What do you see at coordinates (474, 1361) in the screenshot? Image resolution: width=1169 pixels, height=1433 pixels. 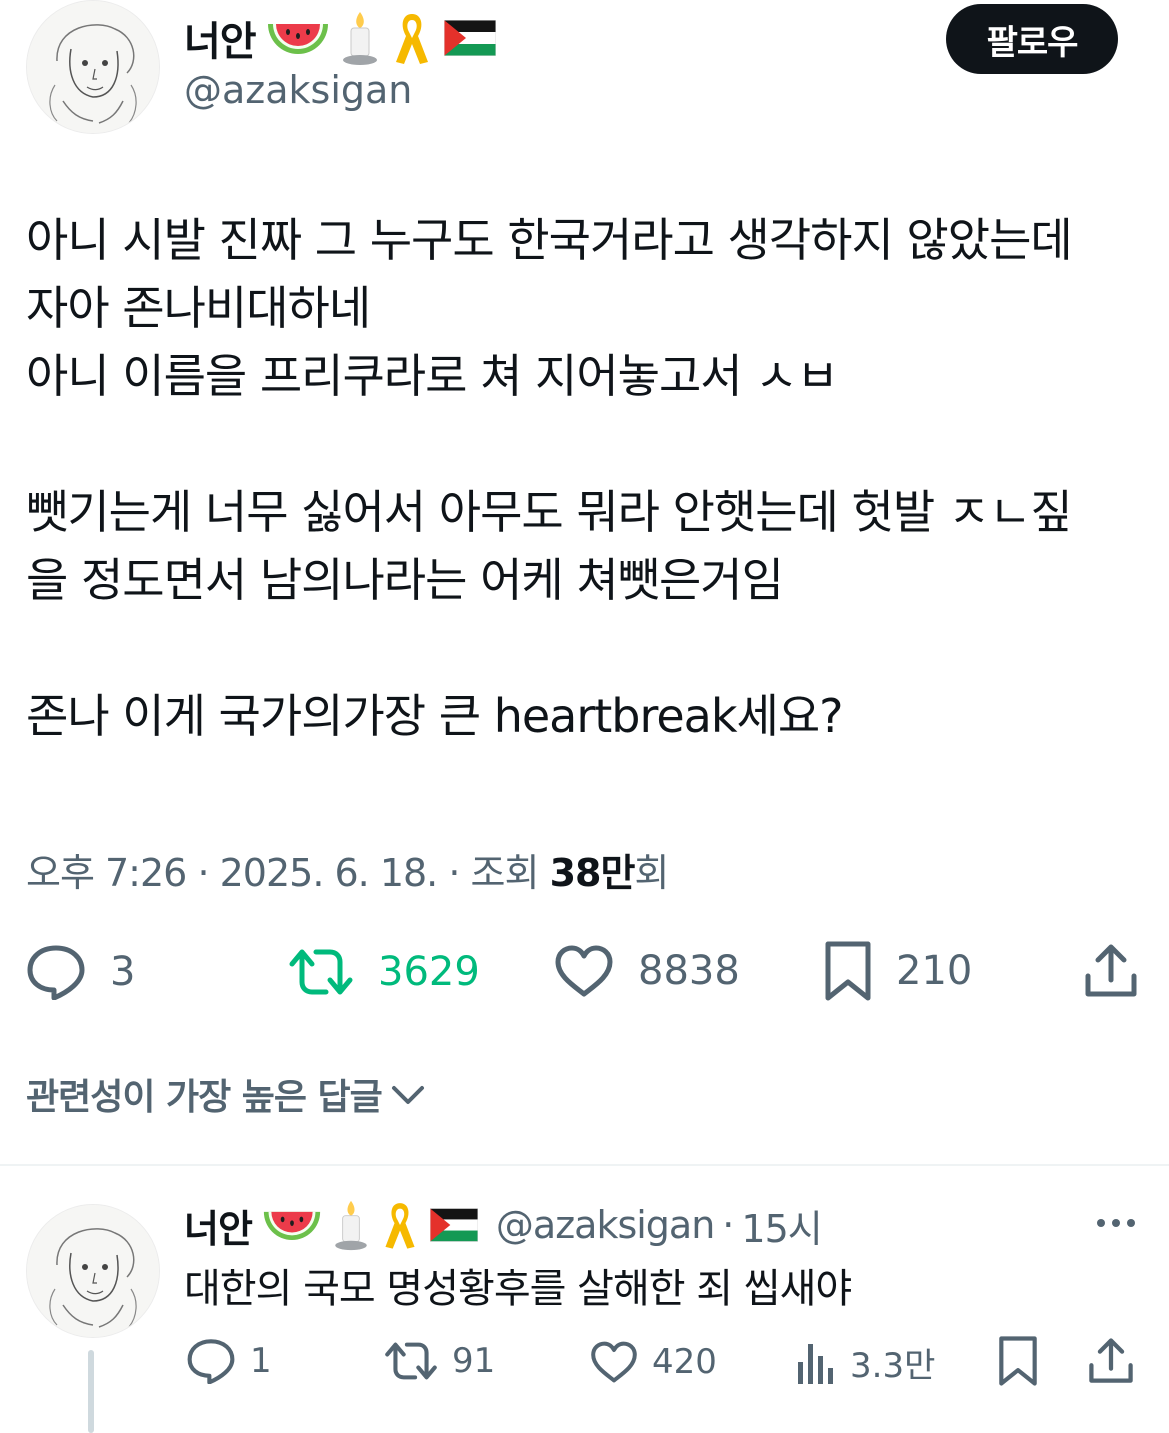 I see `reply-retweet-count: 91` at bounding box center [474, 1361].